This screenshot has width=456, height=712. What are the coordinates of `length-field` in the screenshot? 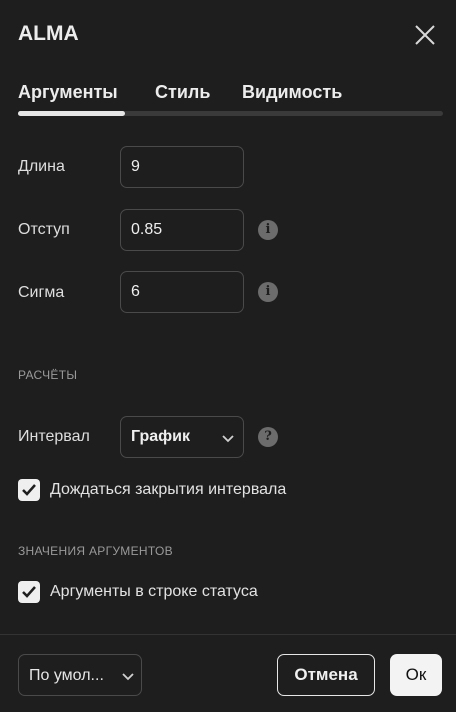 It's located at (182, 167).